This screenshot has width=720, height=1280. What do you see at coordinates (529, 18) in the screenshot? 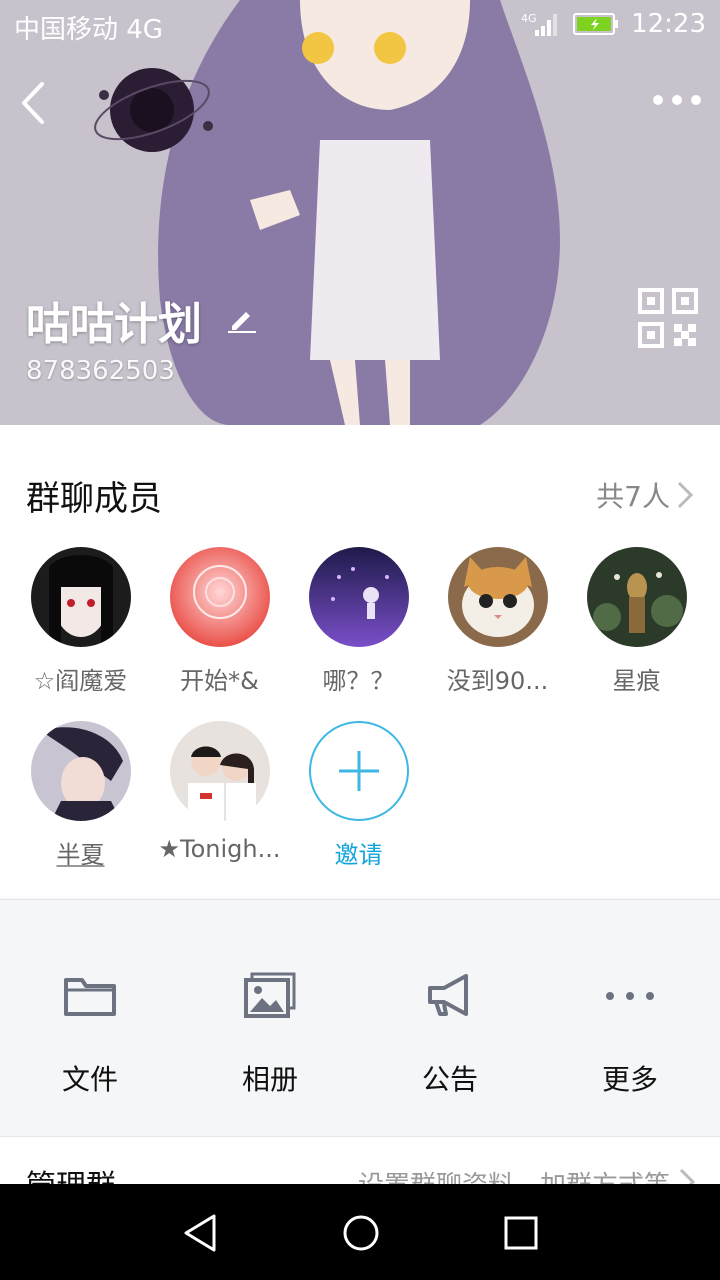
I see `svg-text: 4G` at bounding box center [529, 18].